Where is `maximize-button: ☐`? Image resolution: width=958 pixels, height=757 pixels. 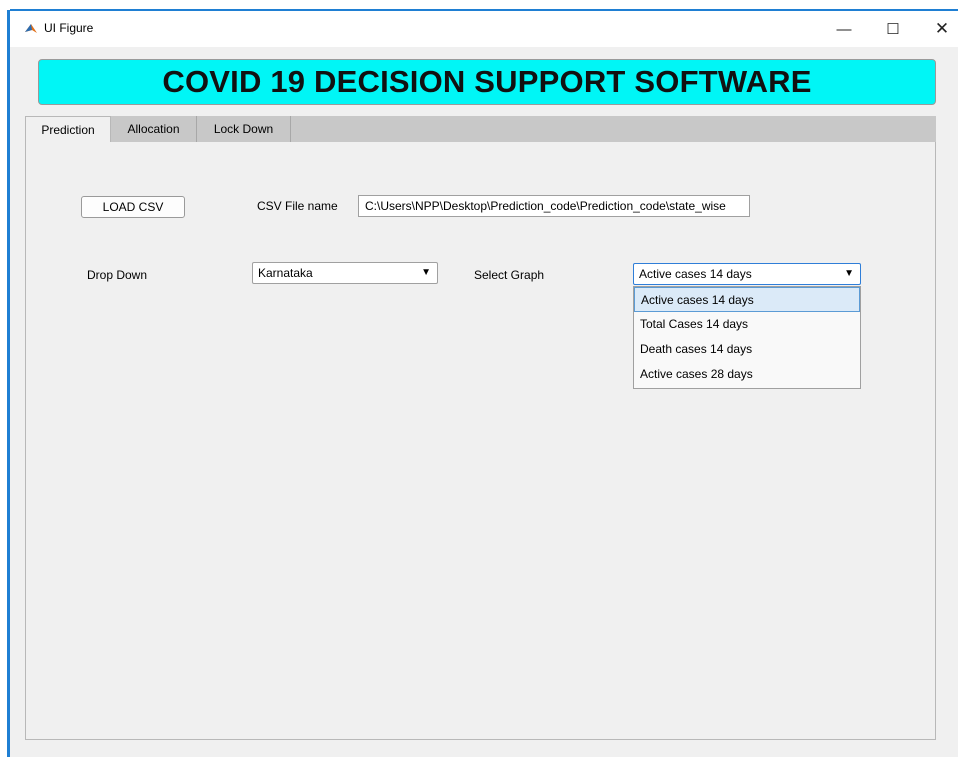
maximize-button: ☐ is located at coordinates (893, 29).